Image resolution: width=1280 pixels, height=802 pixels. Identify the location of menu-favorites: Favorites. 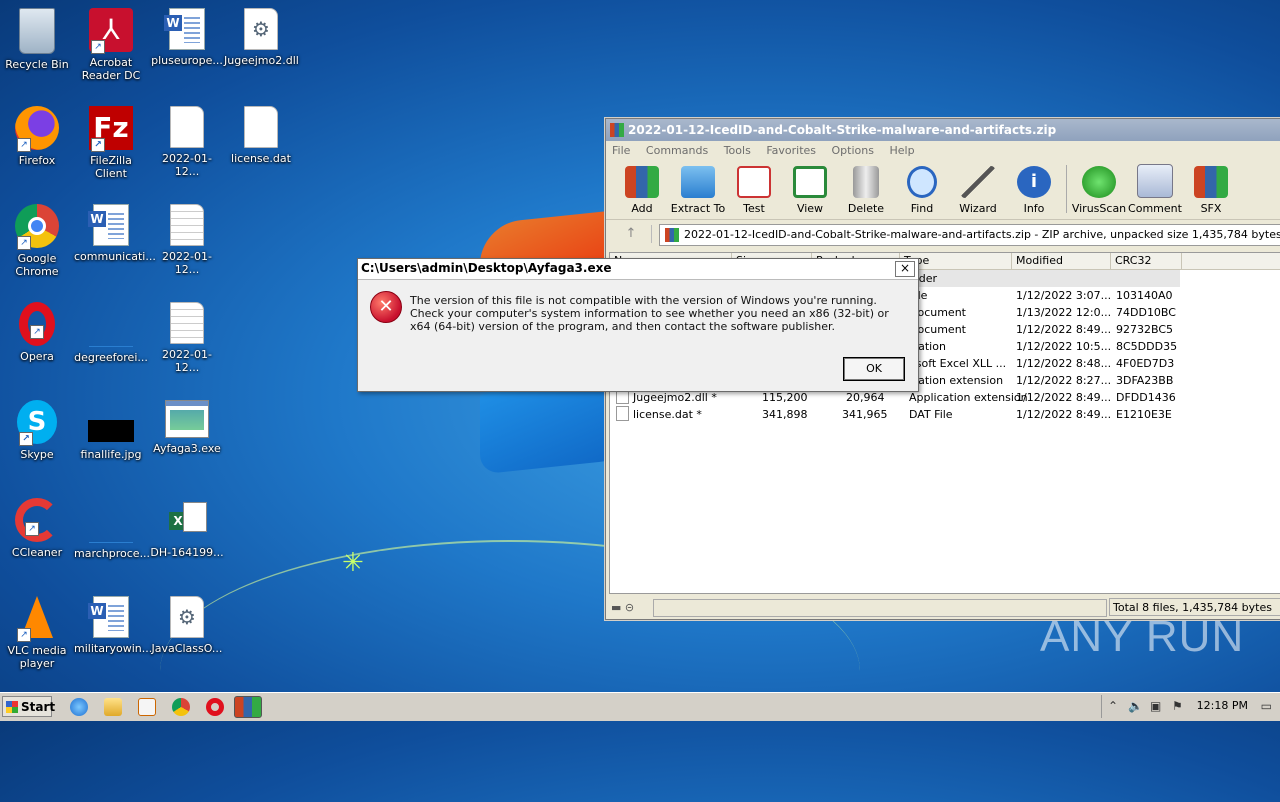
(791, 150).